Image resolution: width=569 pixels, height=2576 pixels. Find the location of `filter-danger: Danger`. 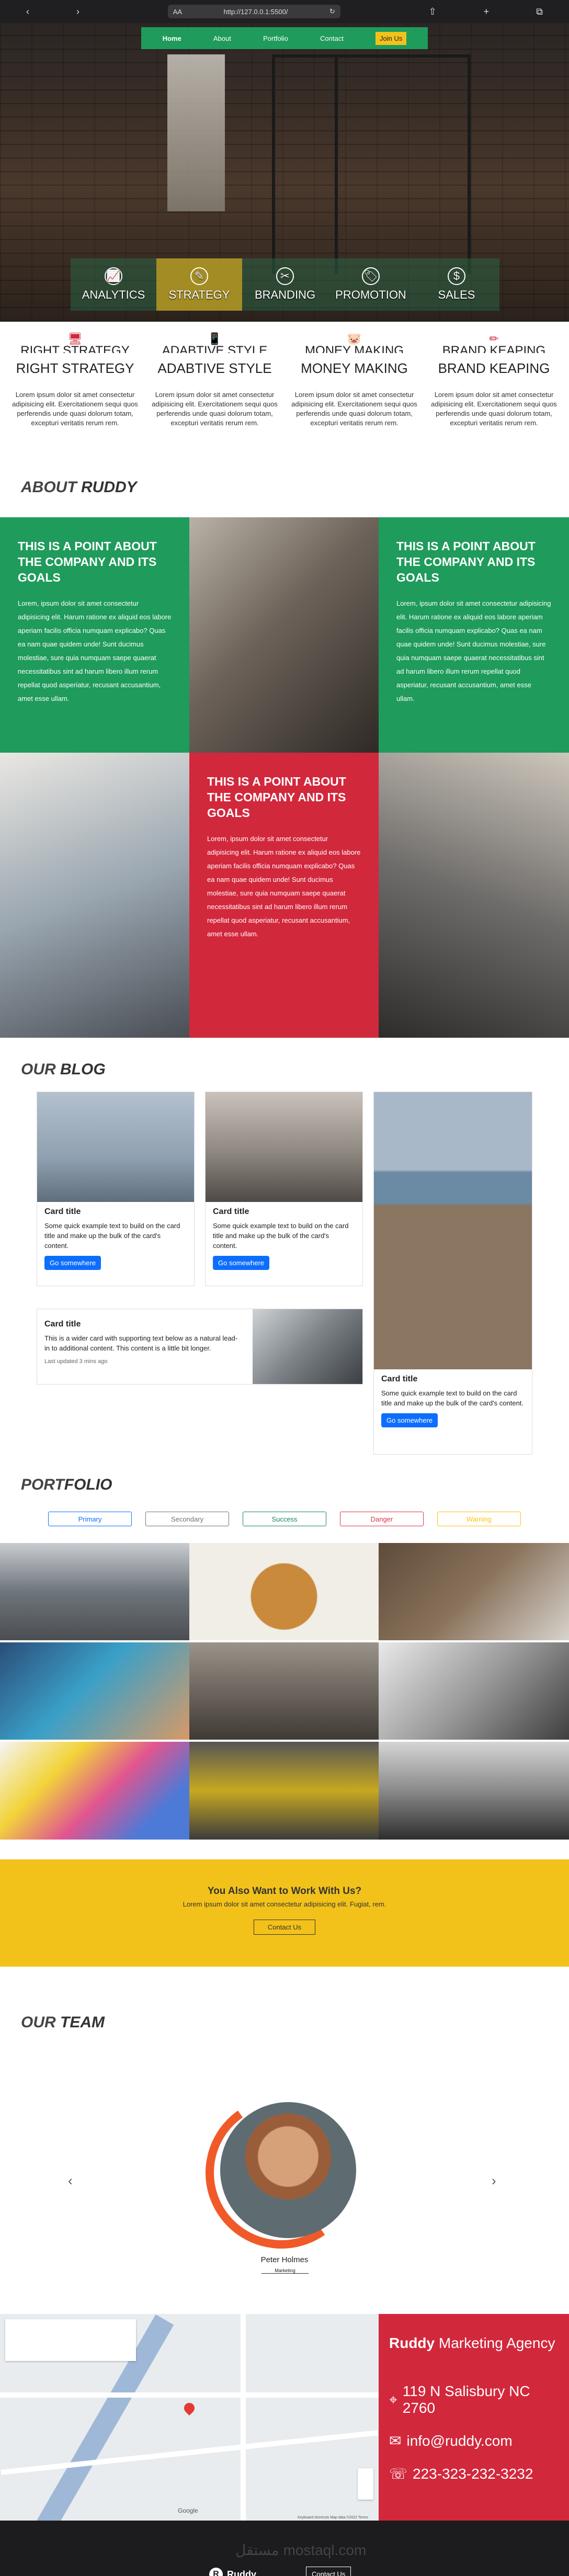

filter-danger: Danger is located at coordinates (382, 1519).